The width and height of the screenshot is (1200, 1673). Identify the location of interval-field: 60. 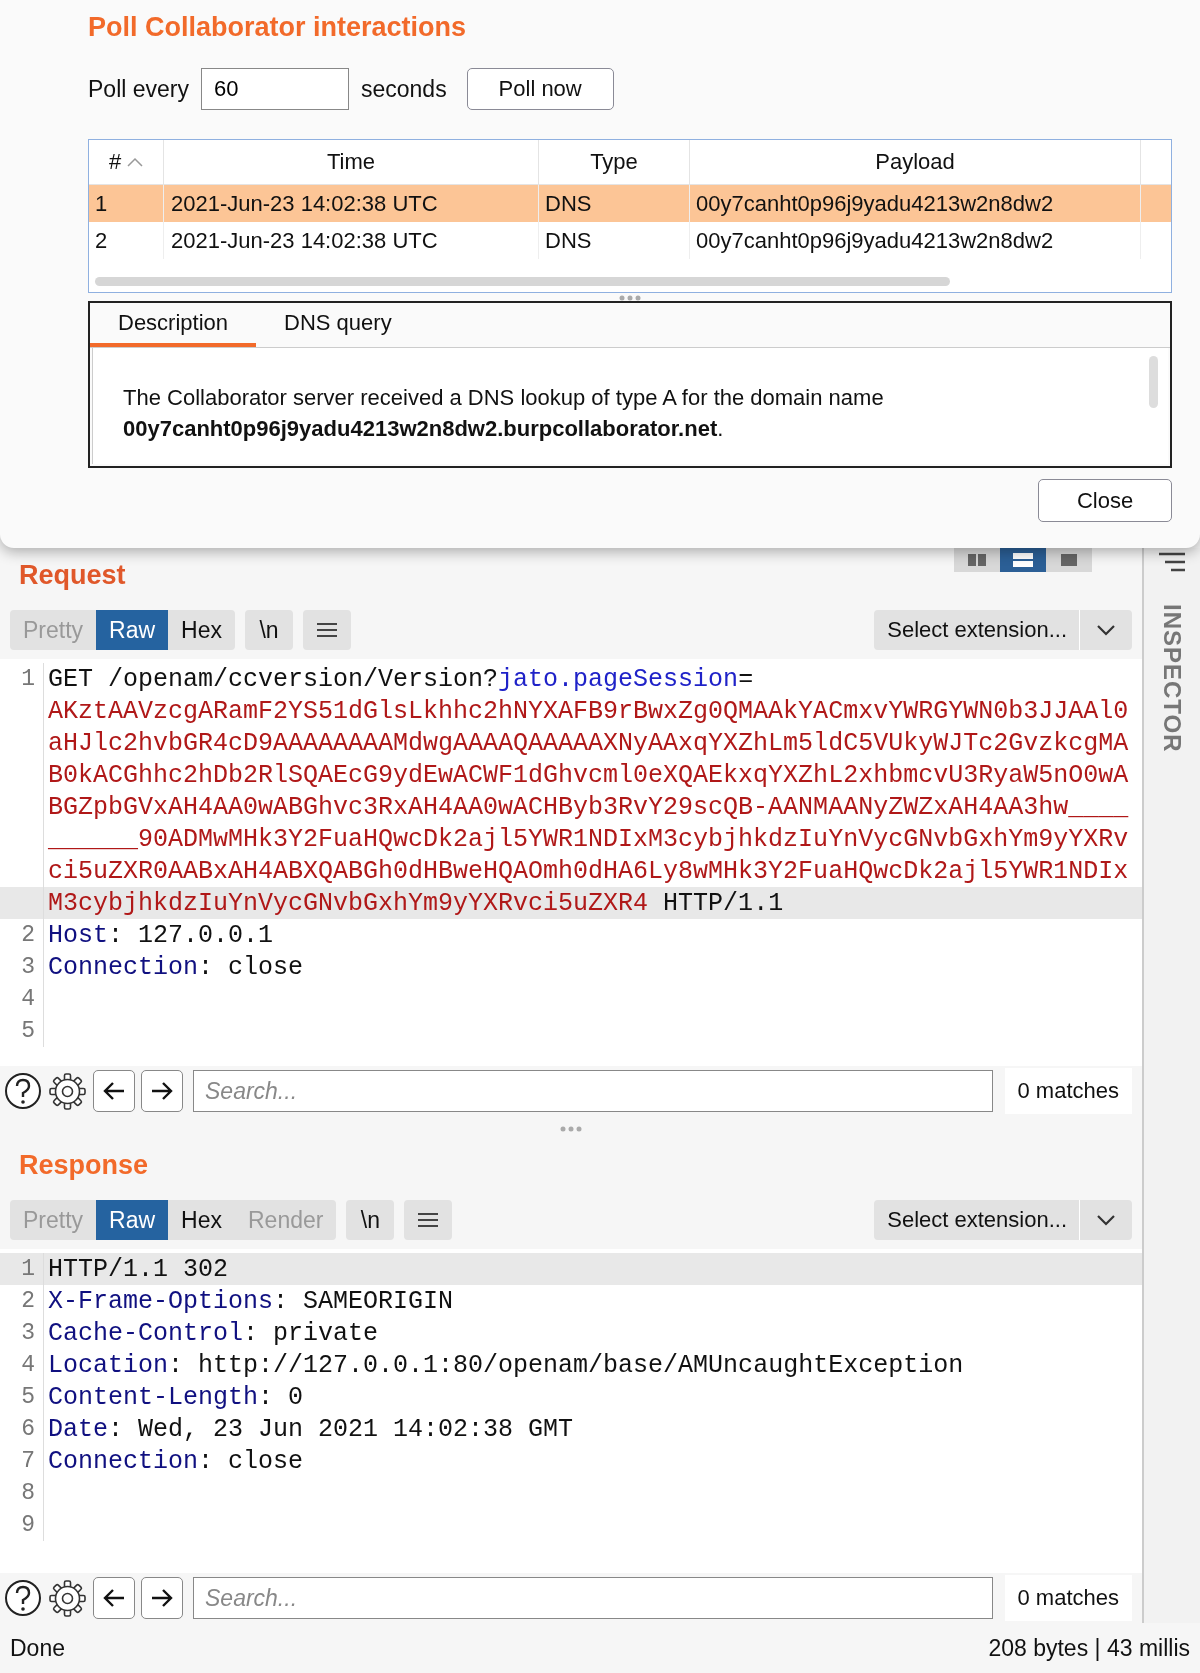
(275, 89).